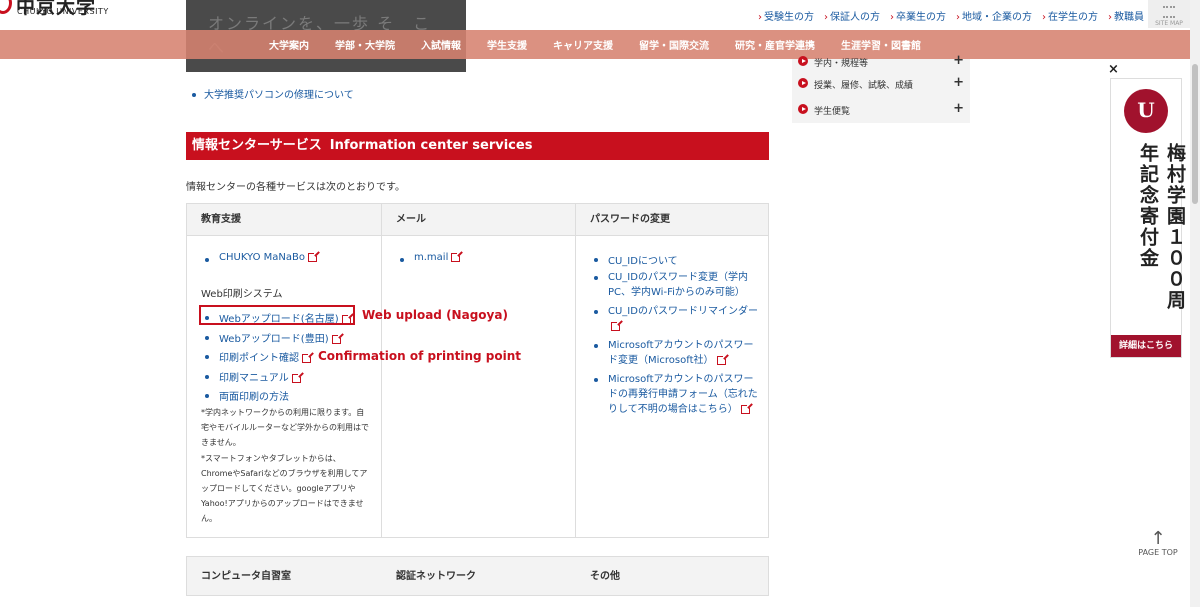 Image resolution: width=1200 pixels, height=607 pixels. Describe the element at coordinates (1146, 346) in the screenshot. I see `banner-details-button: 詳細はこちら` at that location.